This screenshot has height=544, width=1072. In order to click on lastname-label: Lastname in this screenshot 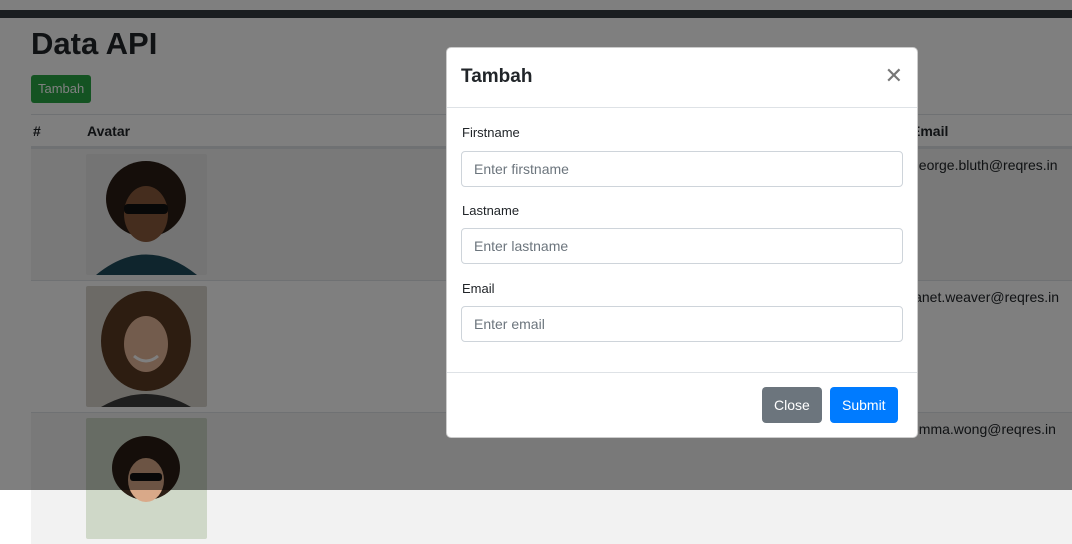, I will do `click(491, 210)`.